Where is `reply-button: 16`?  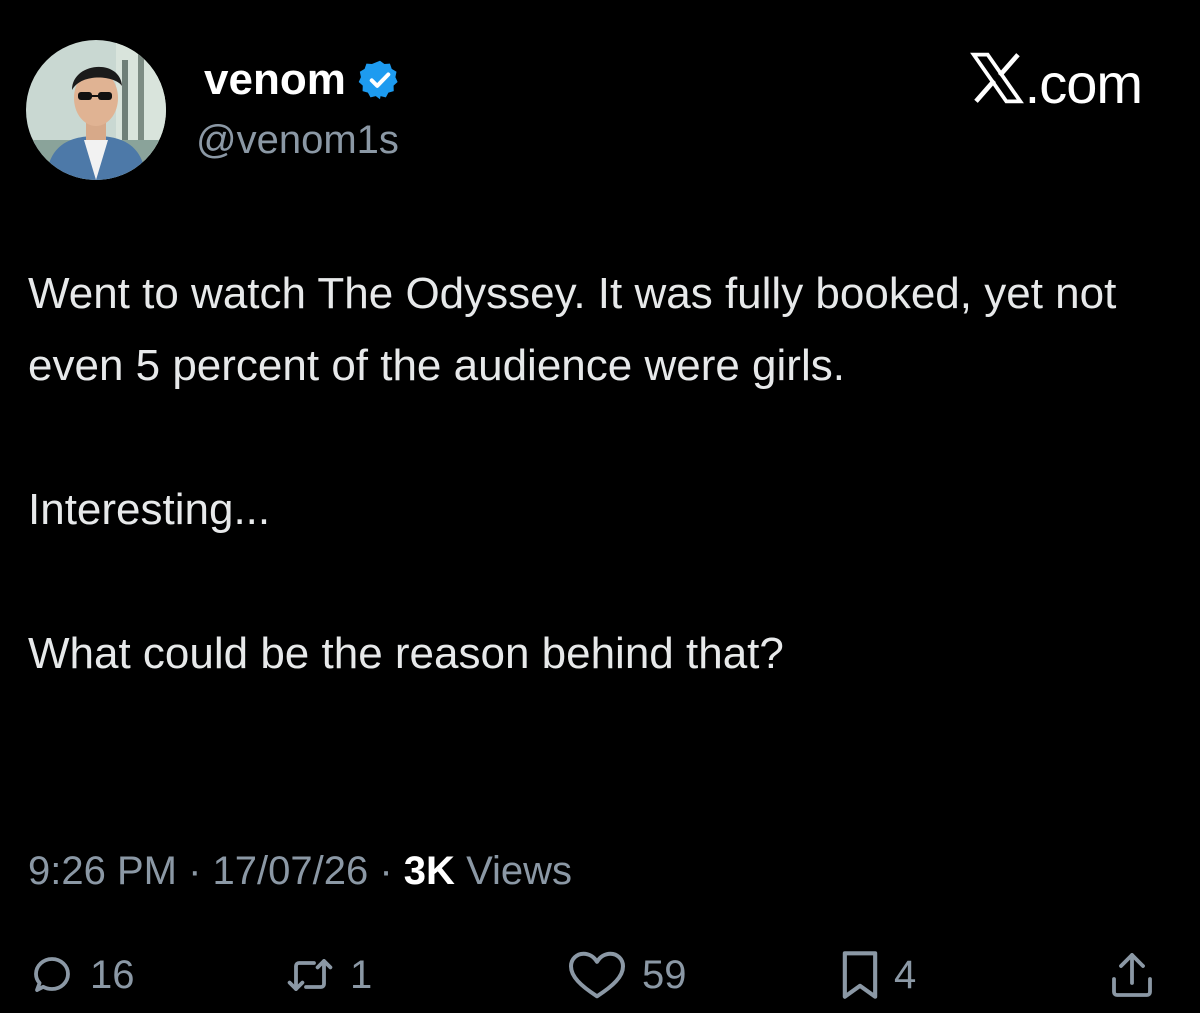
reply-button: 16 is located at coordinates (81, 975).